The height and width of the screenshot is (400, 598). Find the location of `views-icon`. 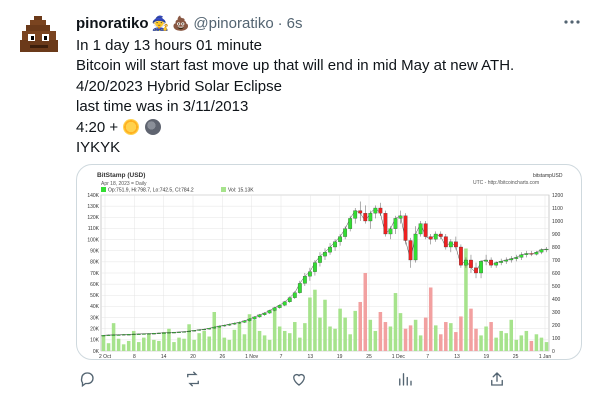

views-icon is located at coordinates (405, 379).